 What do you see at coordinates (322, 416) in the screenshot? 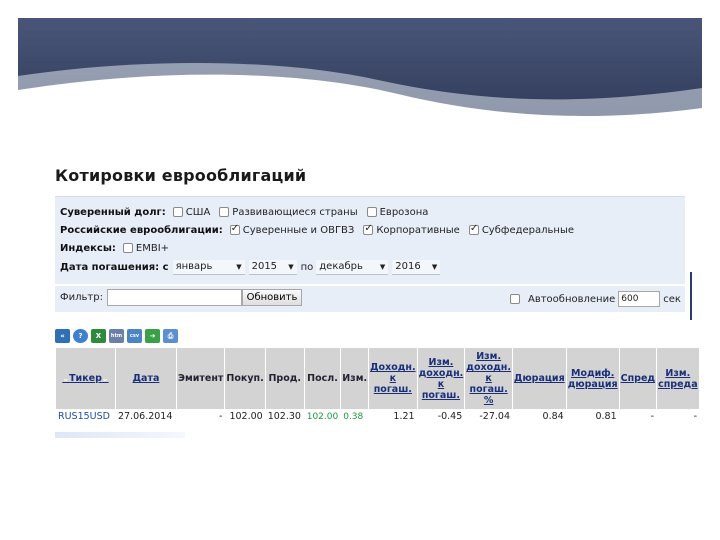
I see `cell-last: 102.00` at bounding box center [322, 416].